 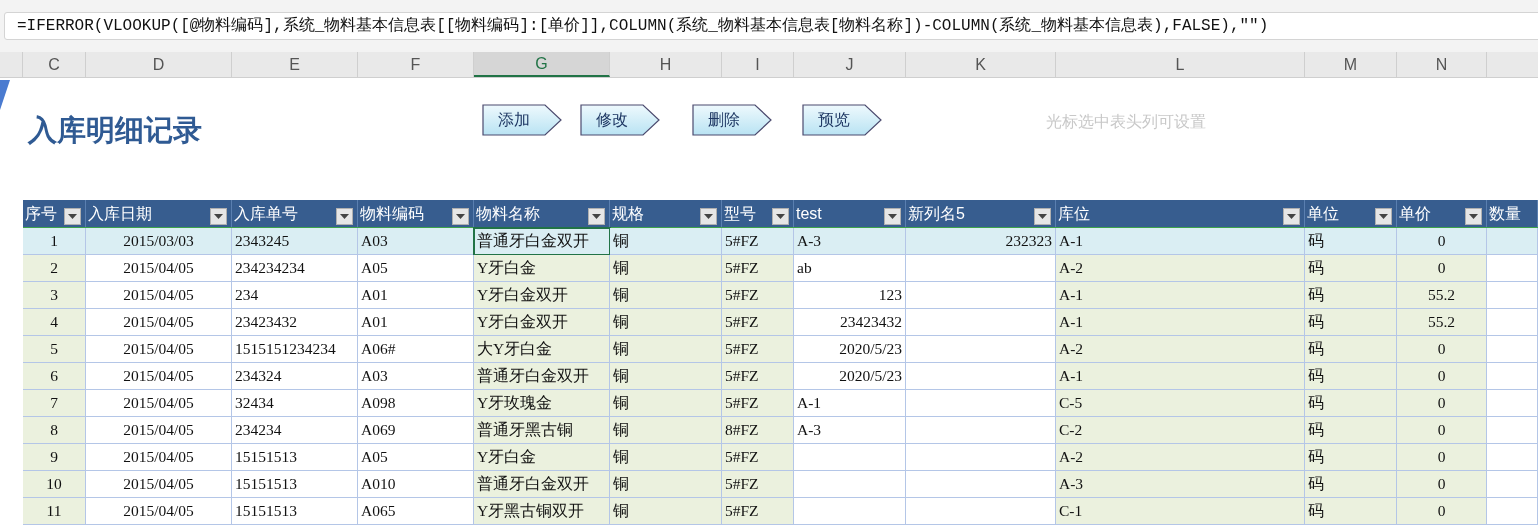 I want to click on column-letter: H, so click(x=666, y=64).